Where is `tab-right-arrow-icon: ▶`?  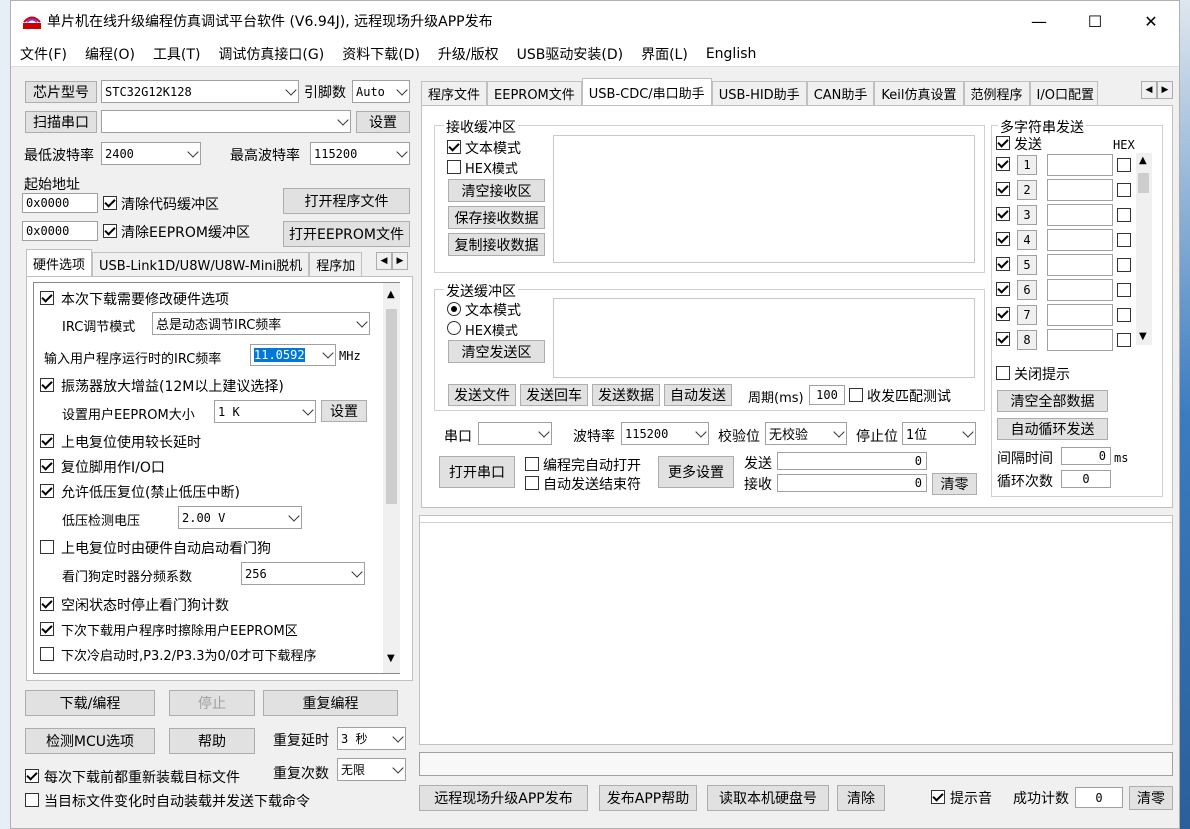
tab-right-arrow-icon: ▶ is located at coordinates (400, 261).